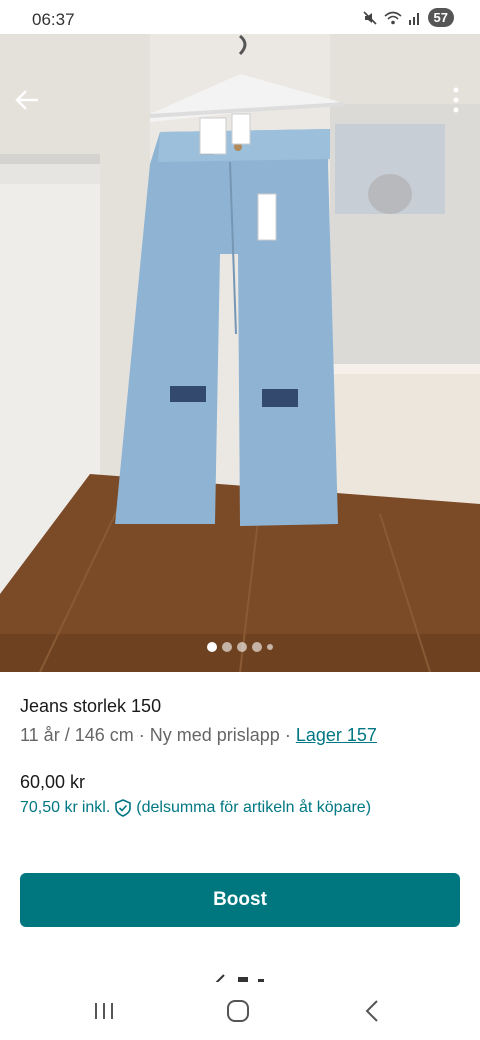  I want to click on listing-title: Jeans storlek 150, so click(91, 706).